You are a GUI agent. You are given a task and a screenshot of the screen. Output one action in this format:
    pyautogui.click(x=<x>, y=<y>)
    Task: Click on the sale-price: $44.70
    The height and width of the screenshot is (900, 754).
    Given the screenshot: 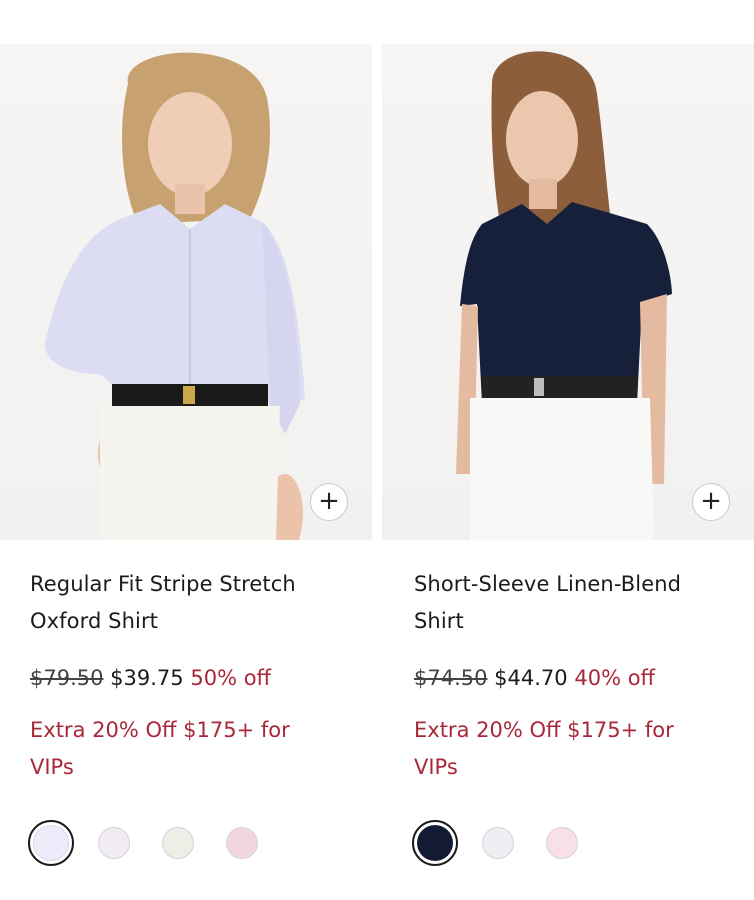 What is the action you would take?
    pyautogui.click(x=531, y=678)
    